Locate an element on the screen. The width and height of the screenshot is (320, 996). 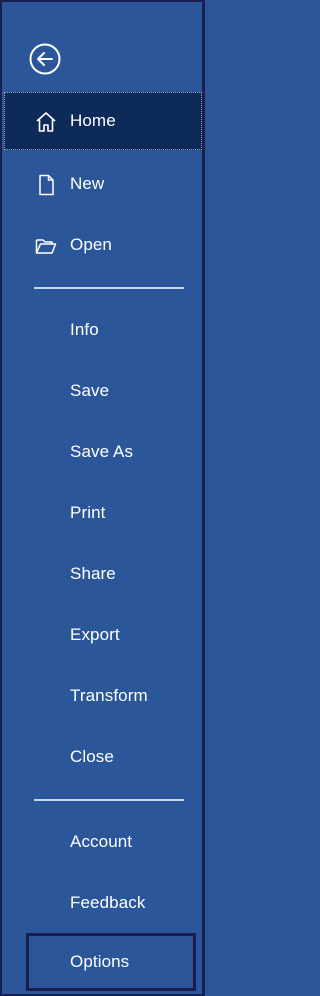
nav-item-new: New is located at coordinates (103, 184).